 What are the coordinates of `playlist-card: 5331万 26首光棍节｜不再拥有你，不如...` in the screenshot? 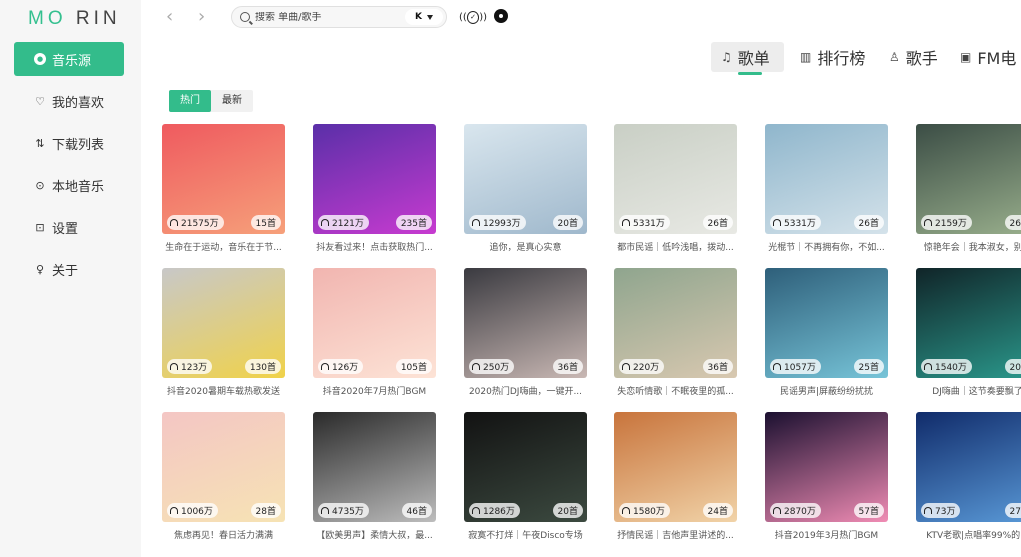 It's located at (826, 188).